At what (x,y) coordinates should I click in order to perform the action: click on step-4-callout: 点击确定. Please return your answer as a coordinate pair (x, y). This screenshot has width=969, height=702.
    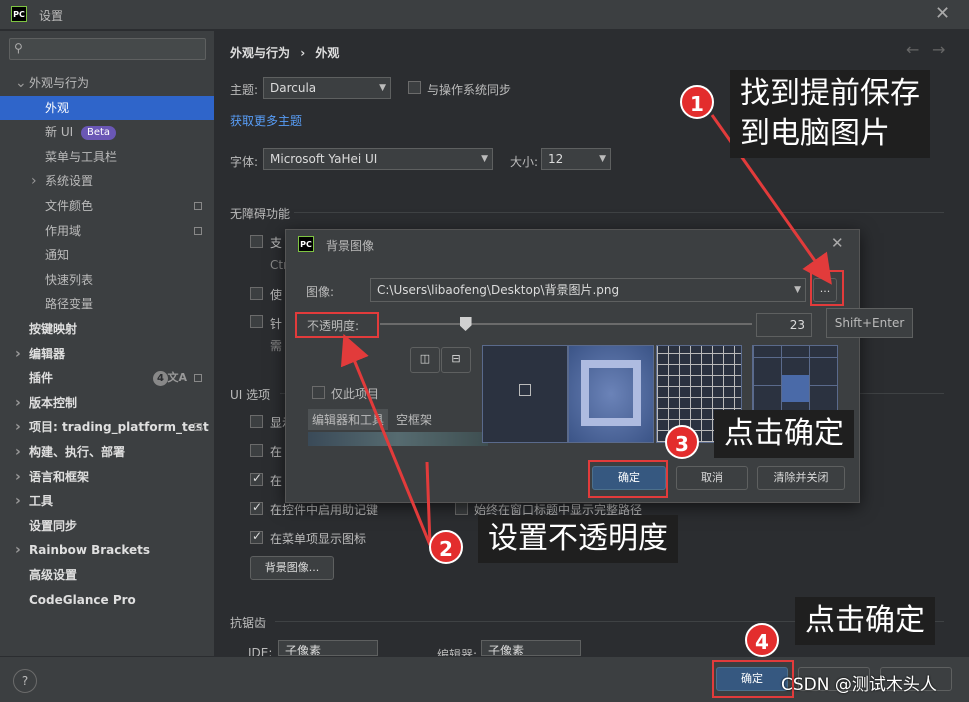
    Looking at the image, I should click on (865, 621).